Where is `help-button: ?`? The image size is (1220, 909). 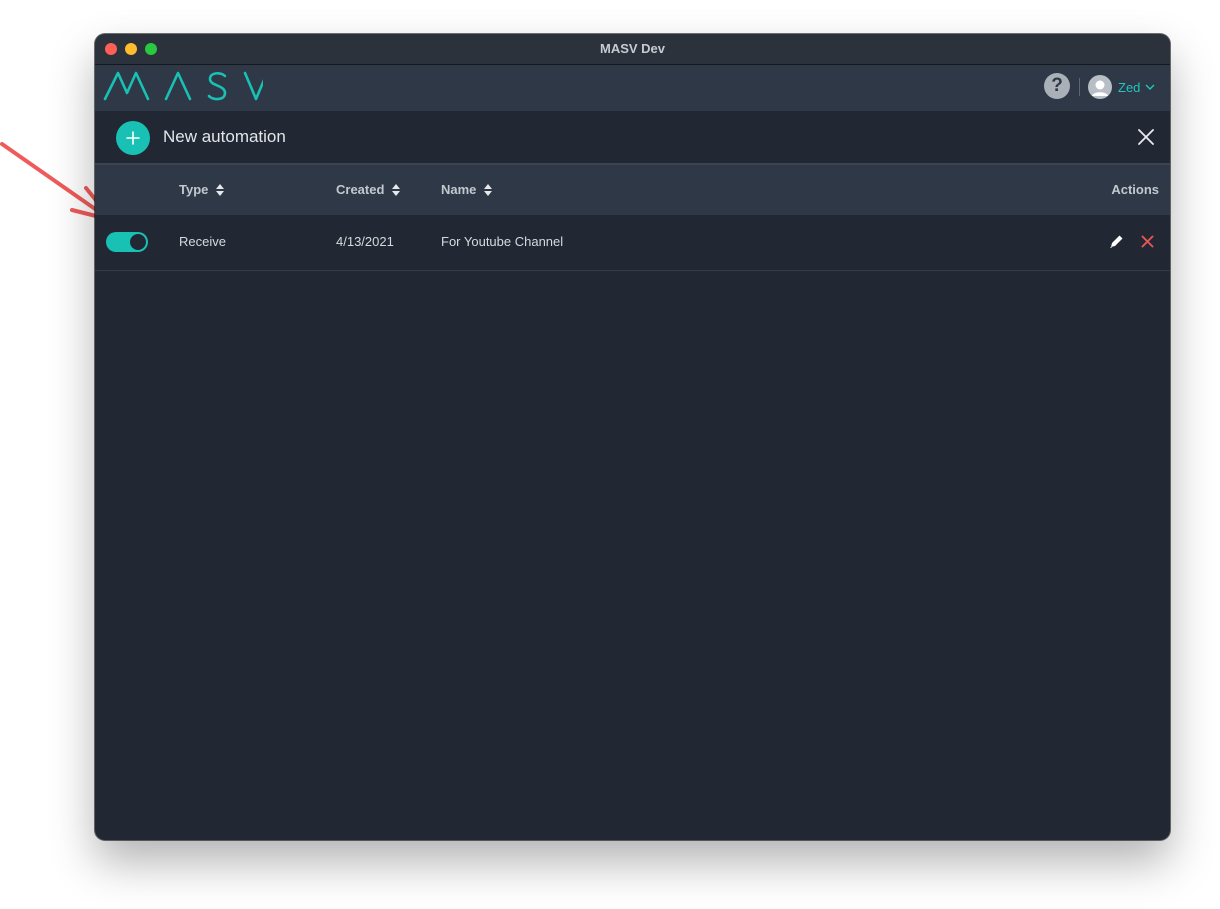 help-button: ? is located at coordinates (1057, 86).